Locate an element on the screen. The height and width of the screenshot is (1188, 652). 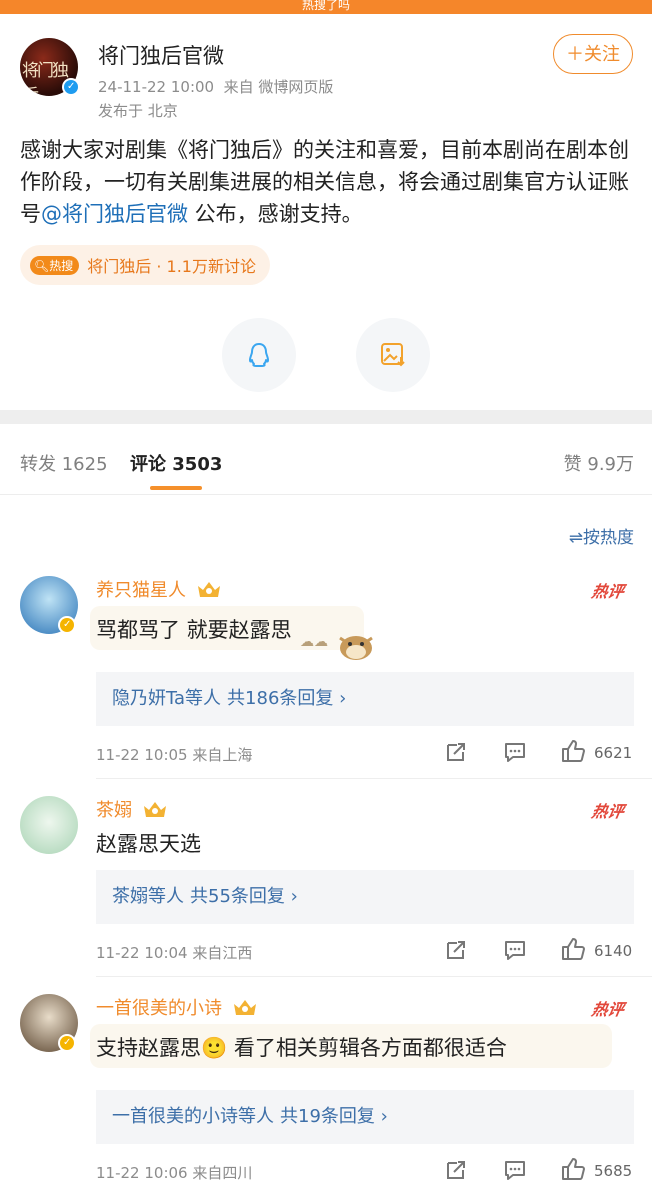
sort-label: 按热度 is located at coordinates (608, 538).